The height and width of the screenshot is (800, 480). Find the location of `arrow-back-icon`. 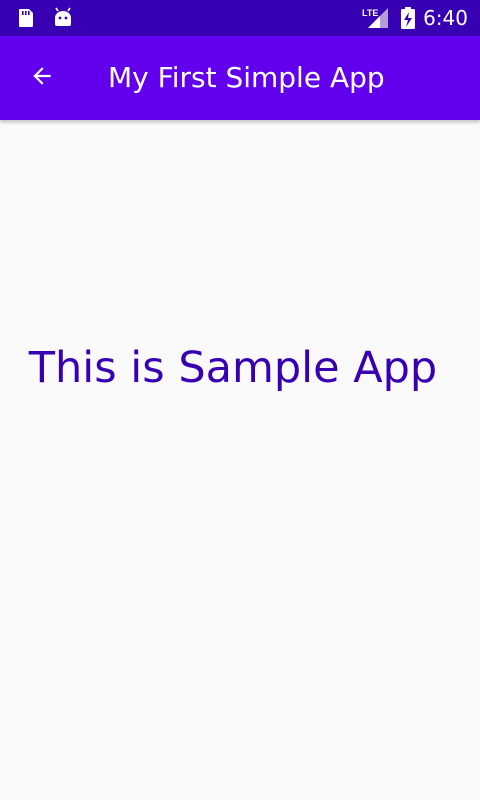

arrow-back-icon is located at coordinates (42, 78).